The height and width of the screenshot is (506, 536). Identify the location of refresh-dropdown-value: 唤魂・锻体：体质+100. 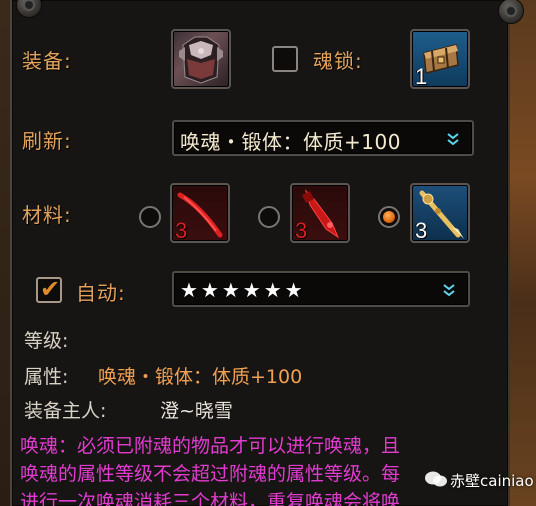
(290, 142).